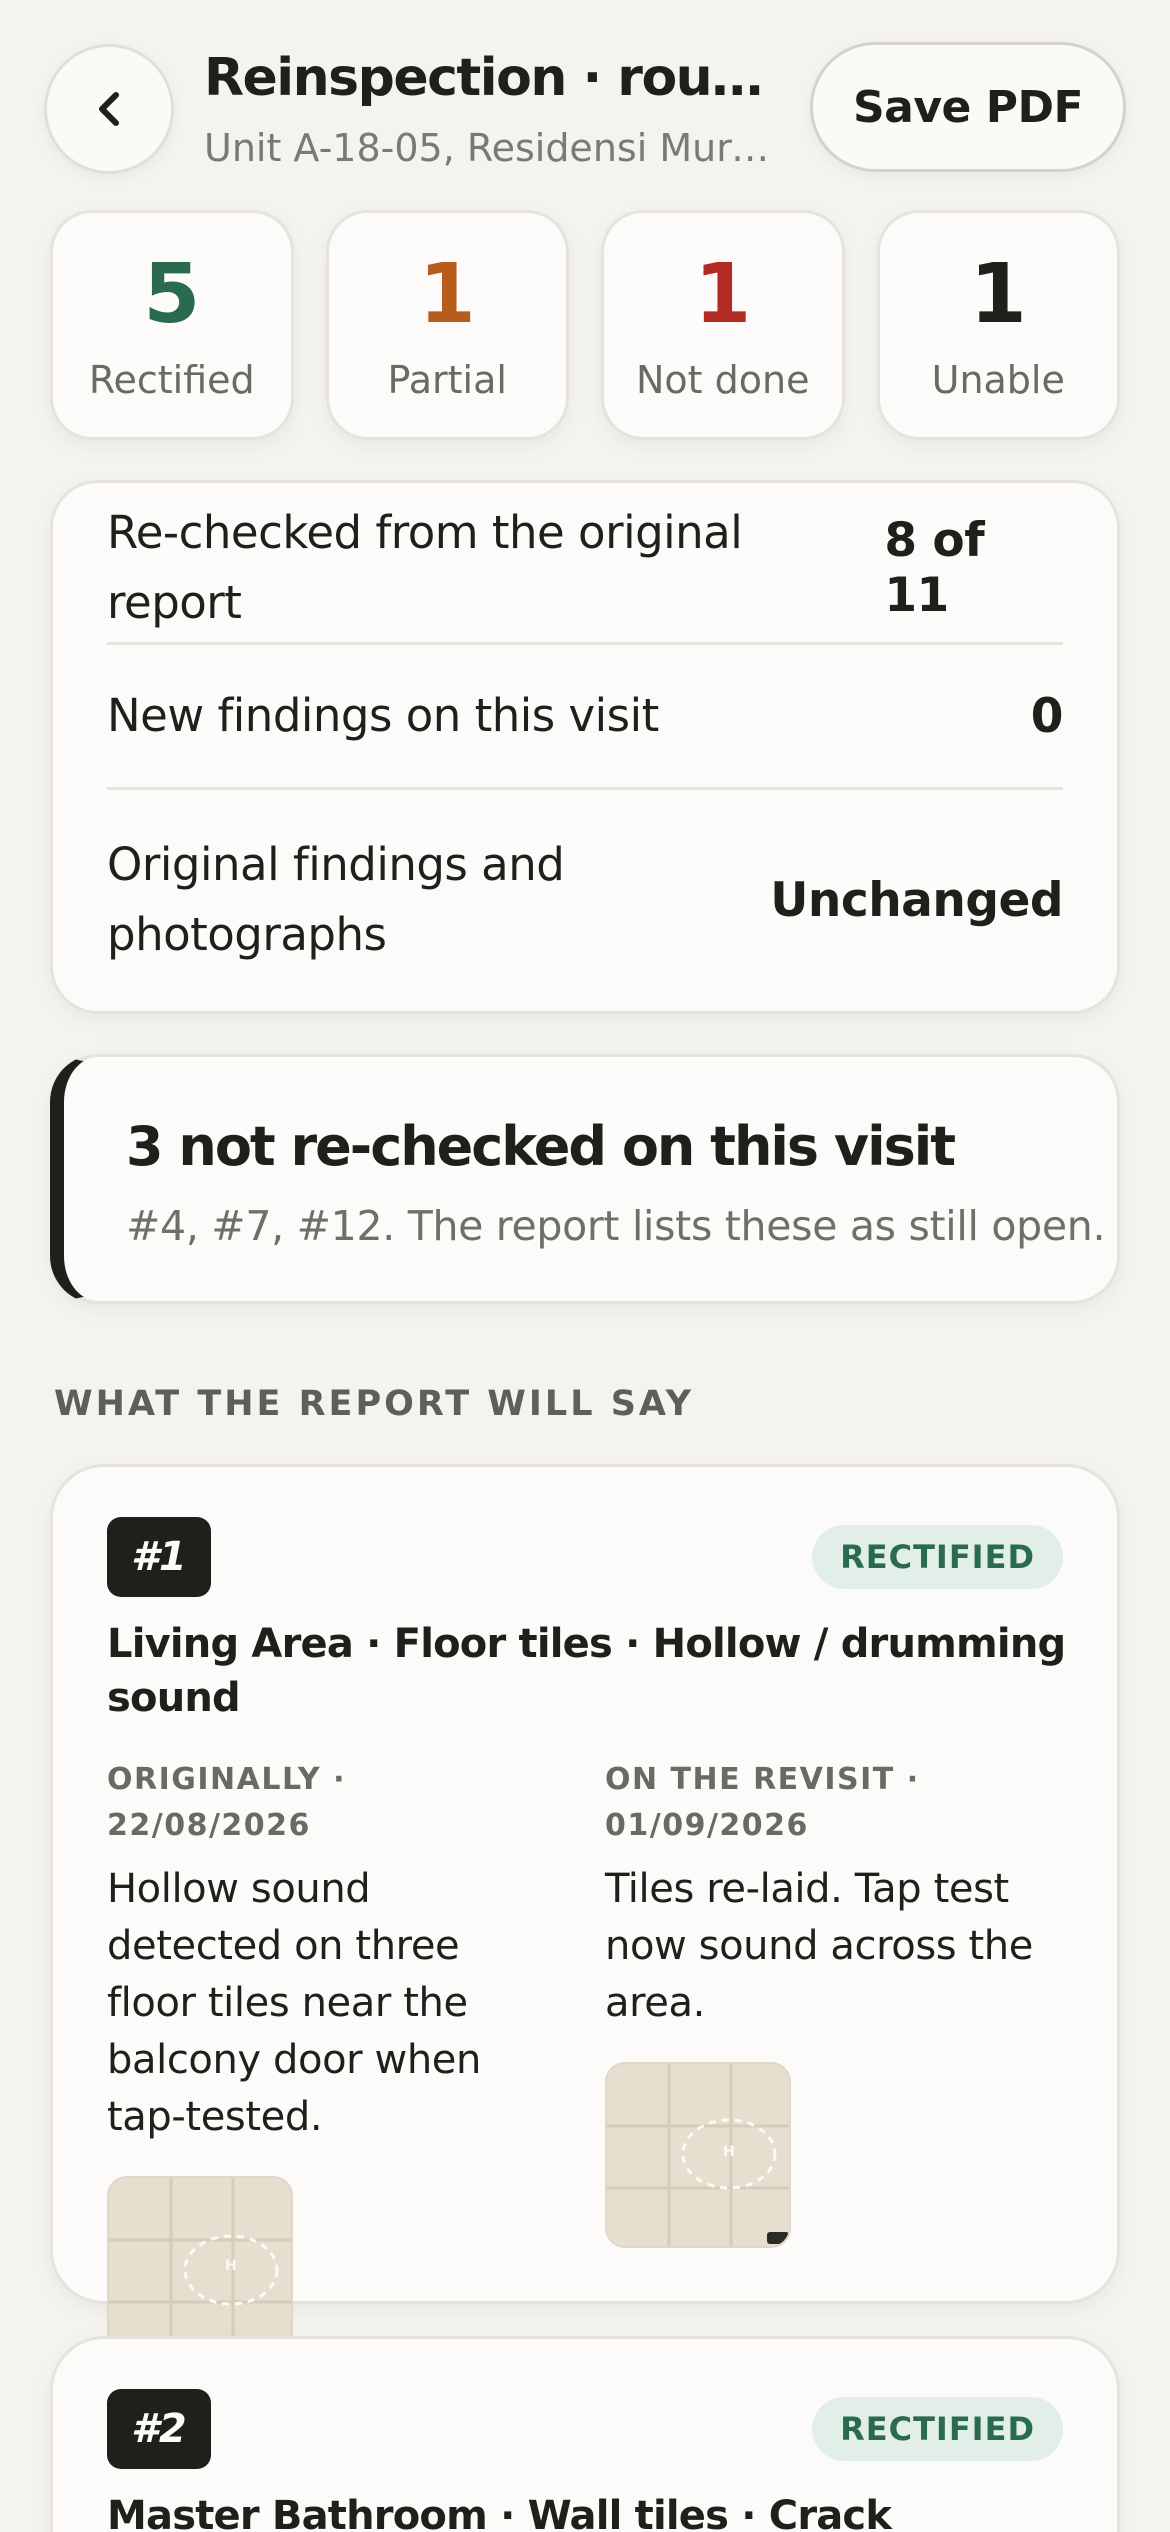 The height and width of the screenshot is (2532, 1170). Describe the element at coordinates (383, 715) in the screenshot. I see `summary-label: New findings on this visit` at that location.